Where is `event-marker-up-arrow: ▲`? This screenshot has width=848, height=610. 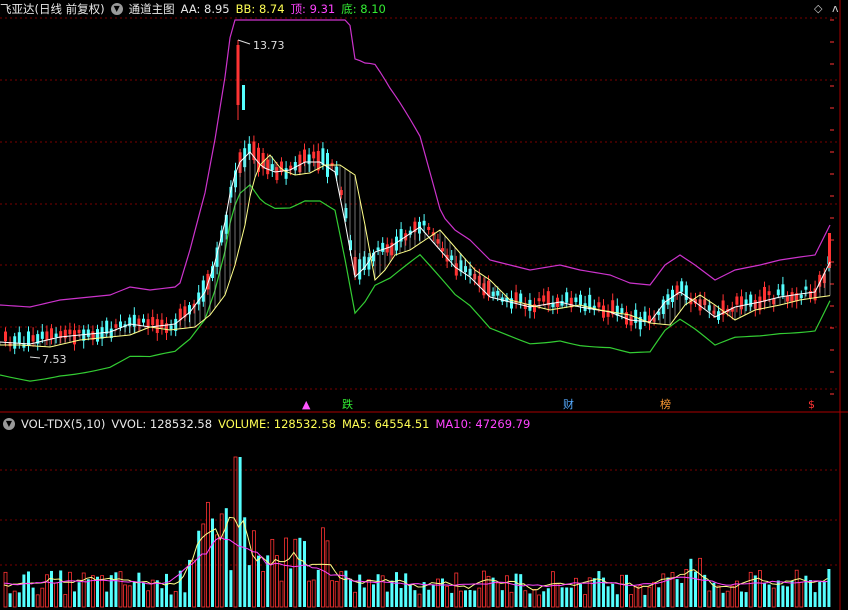 event-marker-up-arrow: ▲ is located at coordinates (306, 405).